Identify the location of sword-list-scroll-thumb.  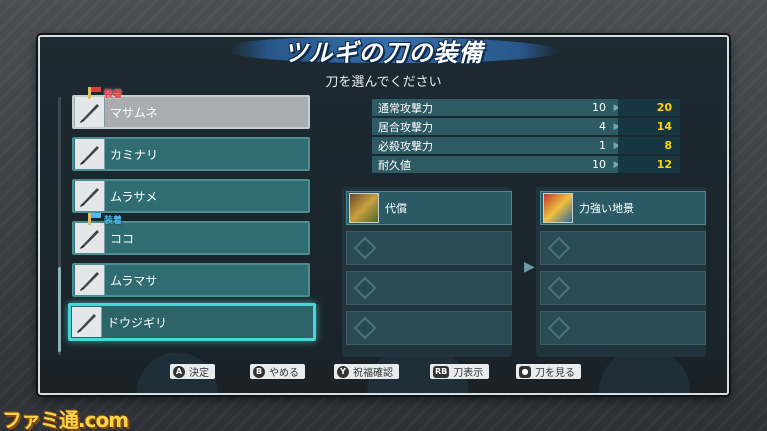
(59, 309).